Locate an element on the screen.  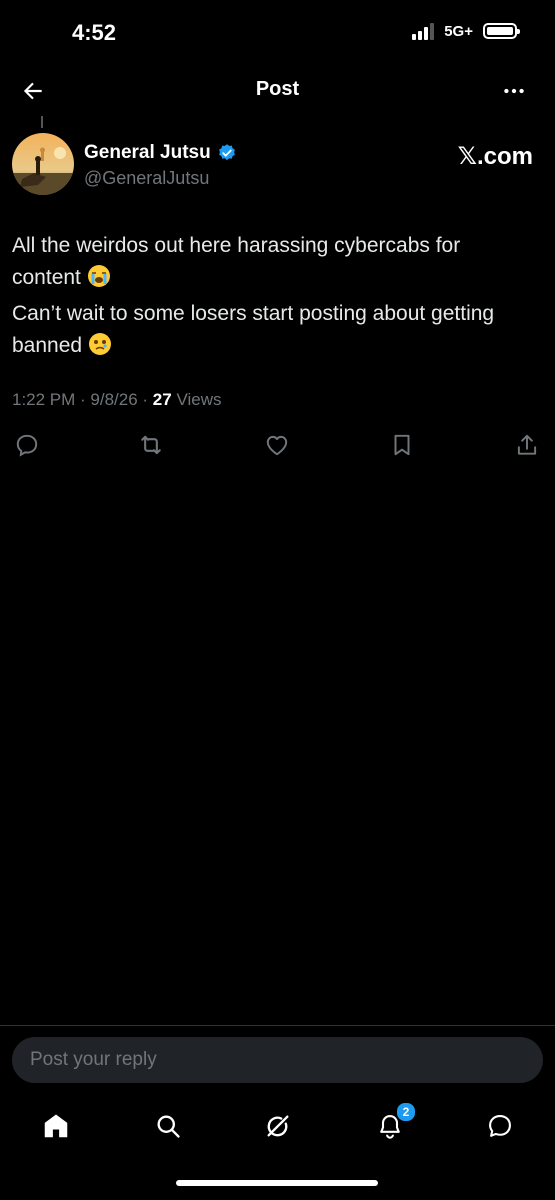
bookmark-icon is located at coordinates (402, 445).